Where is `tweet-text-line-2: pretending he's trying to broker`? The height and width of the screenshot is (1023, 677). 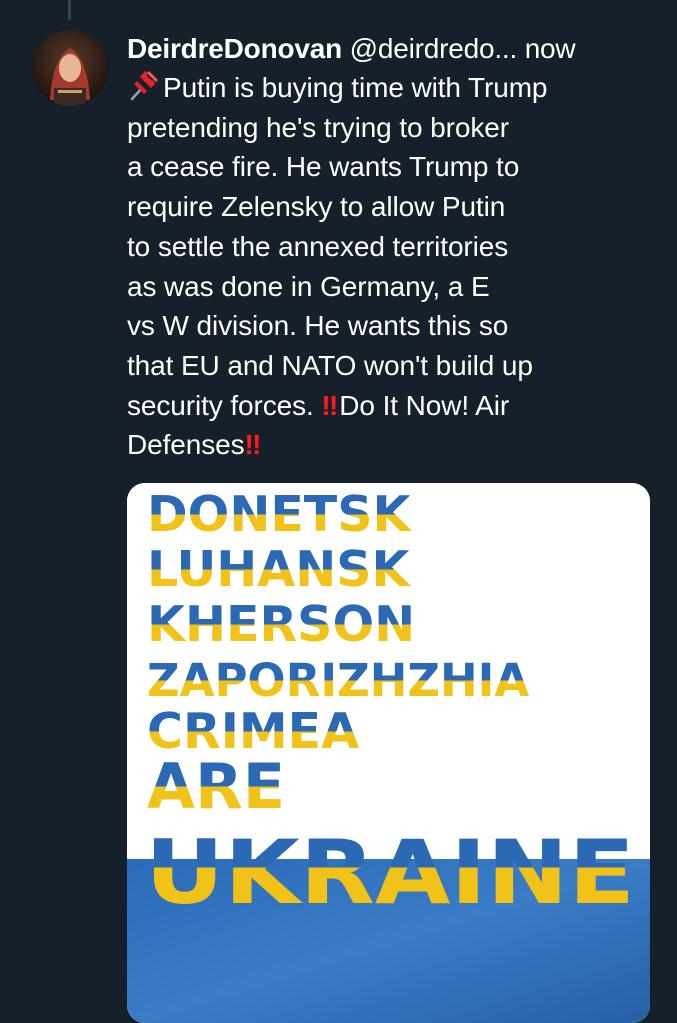
tweet-text-line-2: pretending he's trying to broker is located at coordinates (318, 127).